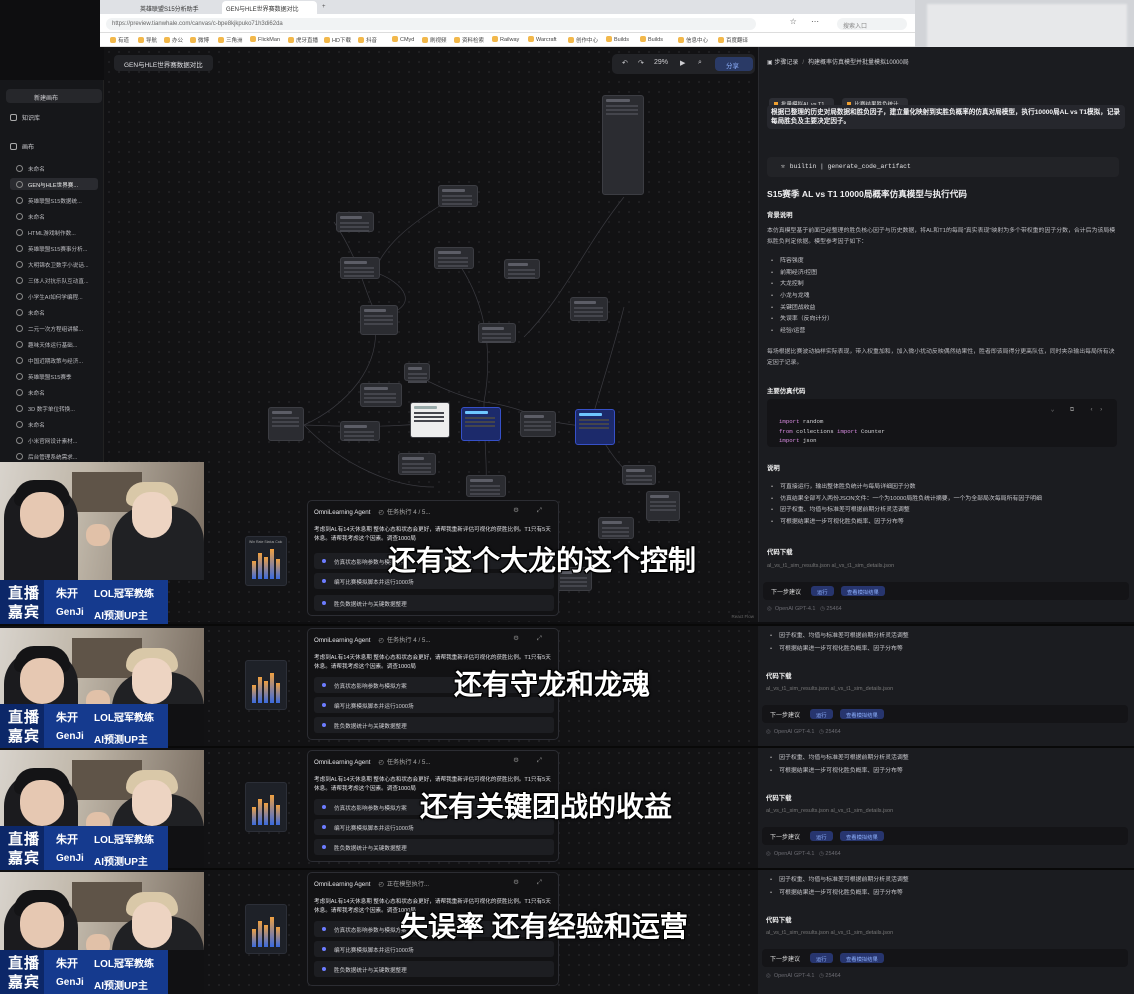 Image resolution: width=1134 pixels, height=994 pixels. What do you see at coordinates (147, 40) in the screenshot?
I see `bookmark: 导航` at bounding box center [147, 40].